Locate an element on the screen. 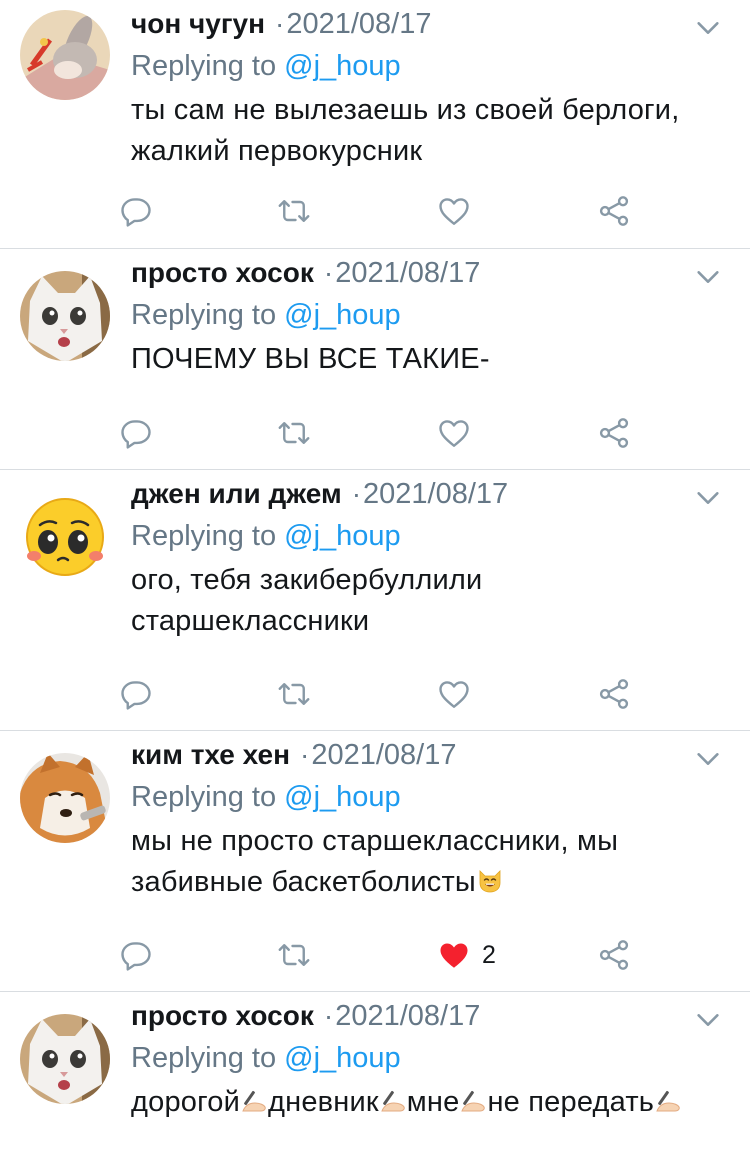 Image resolution: width=750 pixels, height=1156 pixels. tweet-text-segment: дорогой is located at coordinates (185, 1102).